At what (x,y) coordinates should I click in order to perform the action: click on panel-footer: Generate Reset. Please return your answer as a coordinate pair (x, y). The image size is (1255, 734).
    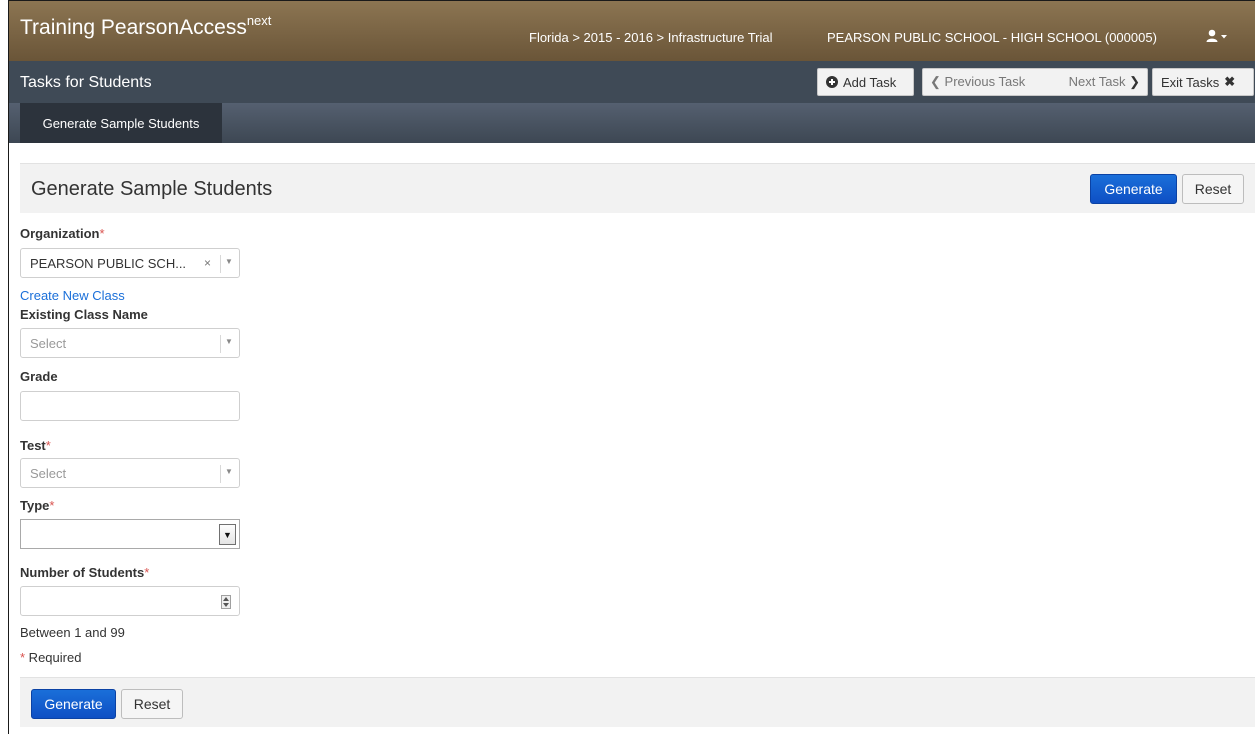
    Looking at the image, I should click on (637, 702).